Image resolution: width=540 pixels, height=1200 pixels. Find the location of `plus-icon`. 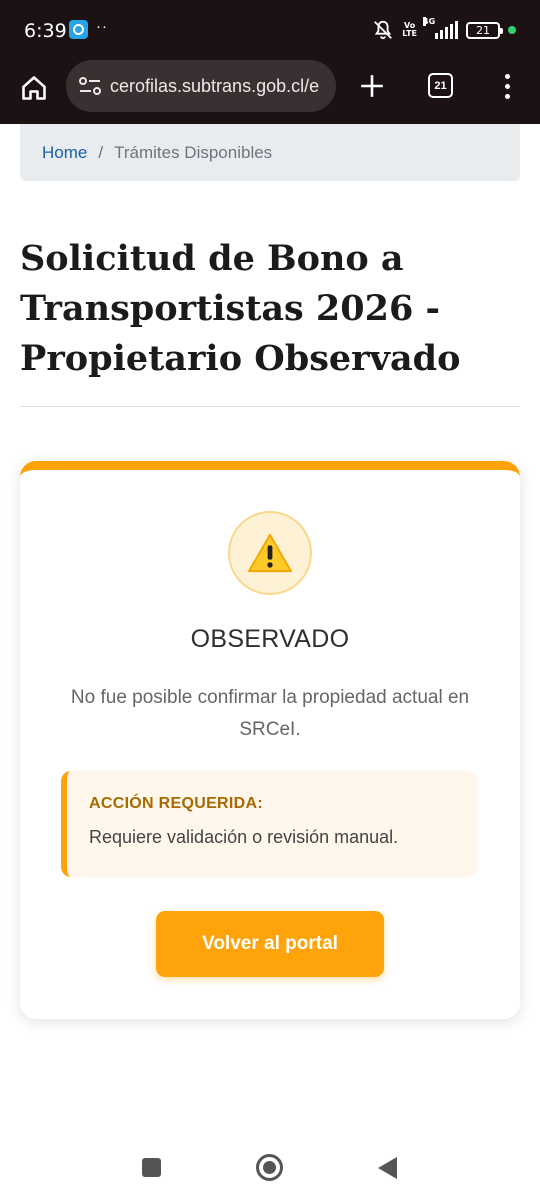

plus-icon is located at coordinates (372, 86).